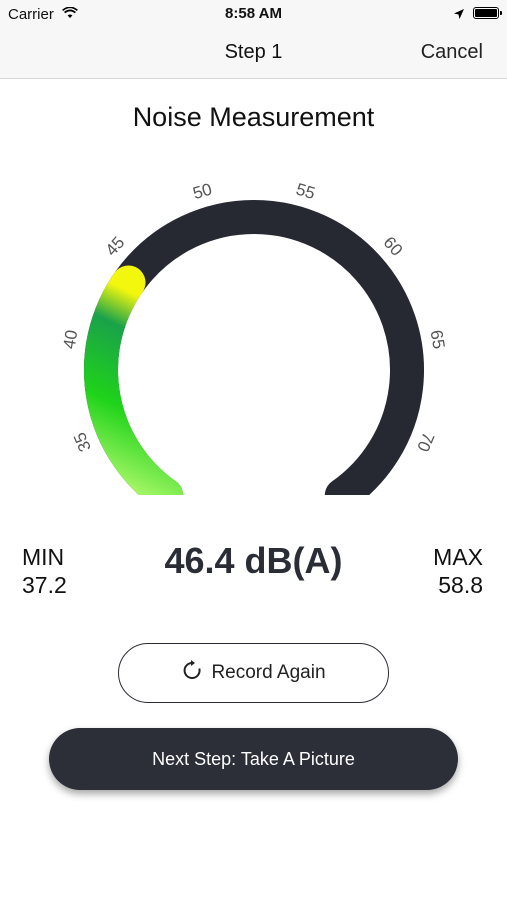  I want to click on gauge-level, so click(134, 380).